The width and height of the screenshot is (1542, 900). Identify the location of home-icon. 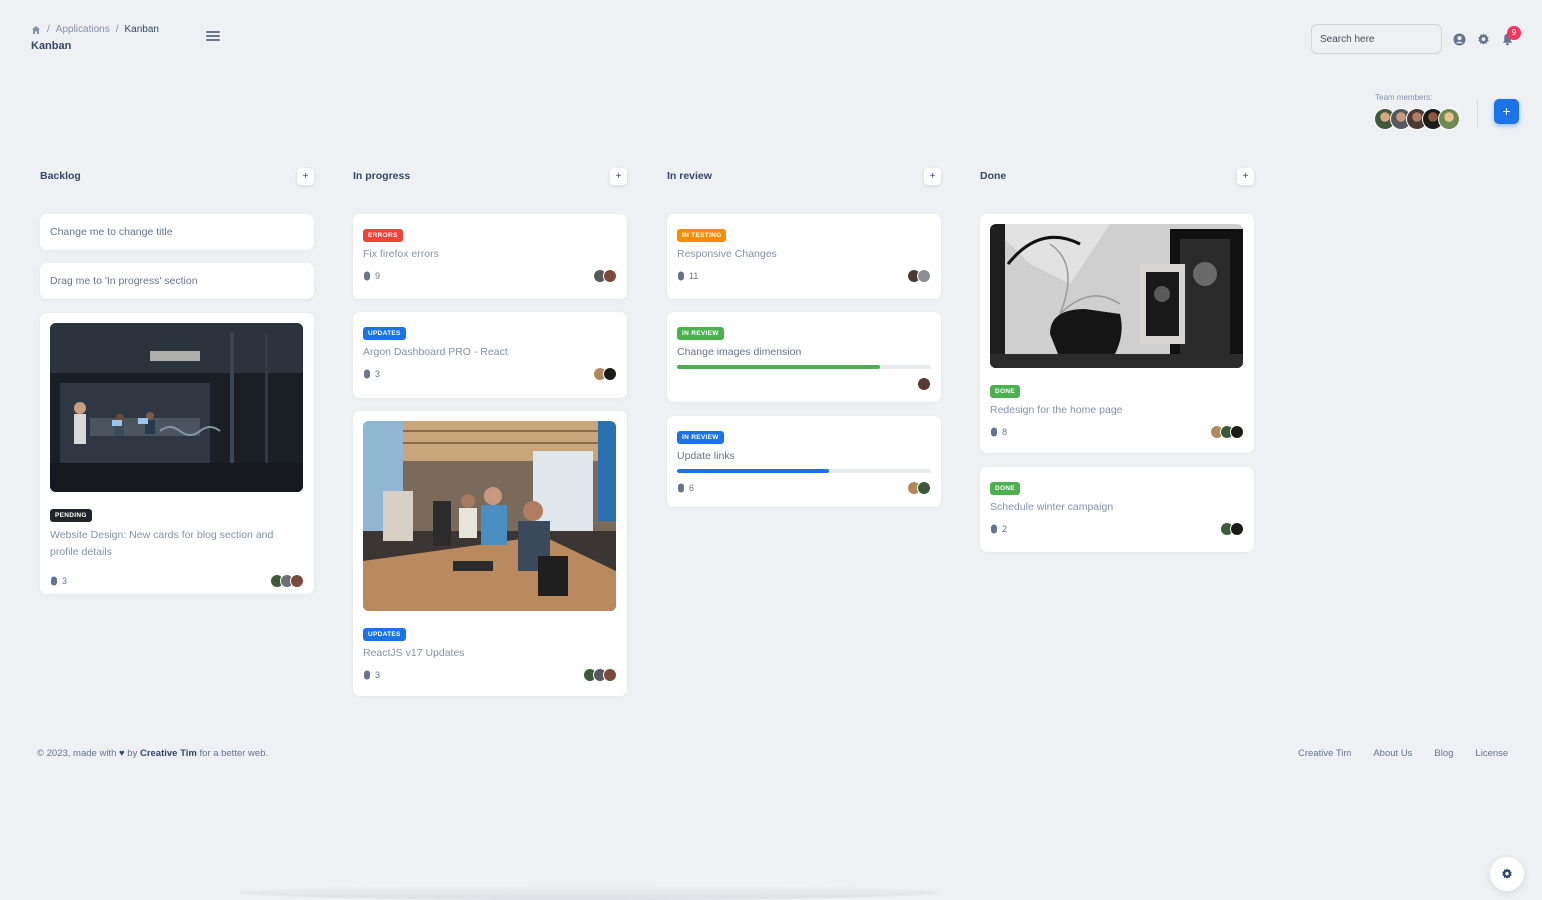
(36, 30).